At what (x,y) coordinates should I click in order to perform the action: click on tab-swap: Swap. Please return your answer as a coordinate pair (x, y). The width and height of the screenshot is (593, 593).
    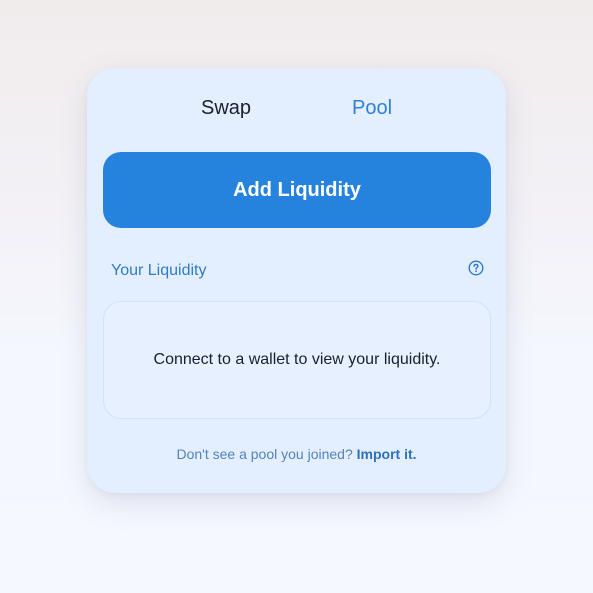
    Looking at the image, I should click on (226, 108).